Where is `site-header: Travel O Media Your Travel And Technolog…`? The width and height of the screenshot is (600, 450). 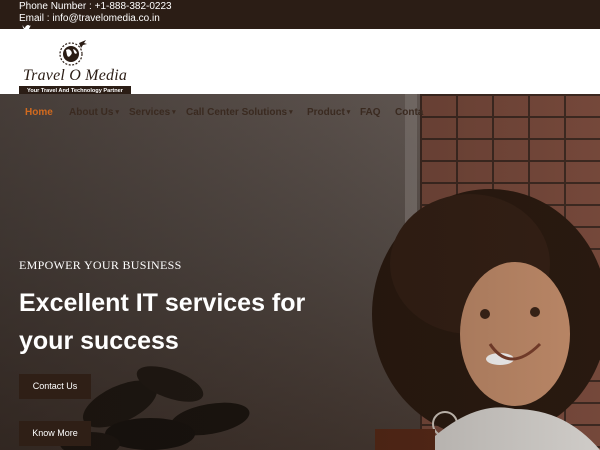
site-header: Travel O Media Your Travel And Technolog… is located at coordinates (300, 62).